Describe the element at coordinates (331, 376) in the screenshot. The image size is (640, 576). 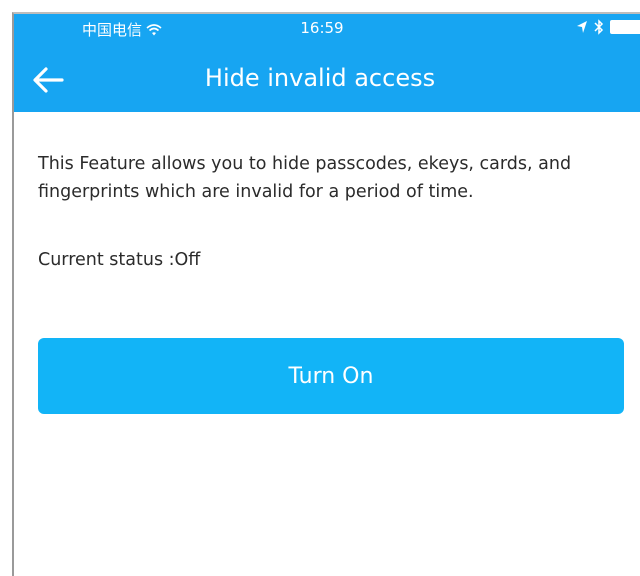
I see `turn-on-button: Turn On` at that location.